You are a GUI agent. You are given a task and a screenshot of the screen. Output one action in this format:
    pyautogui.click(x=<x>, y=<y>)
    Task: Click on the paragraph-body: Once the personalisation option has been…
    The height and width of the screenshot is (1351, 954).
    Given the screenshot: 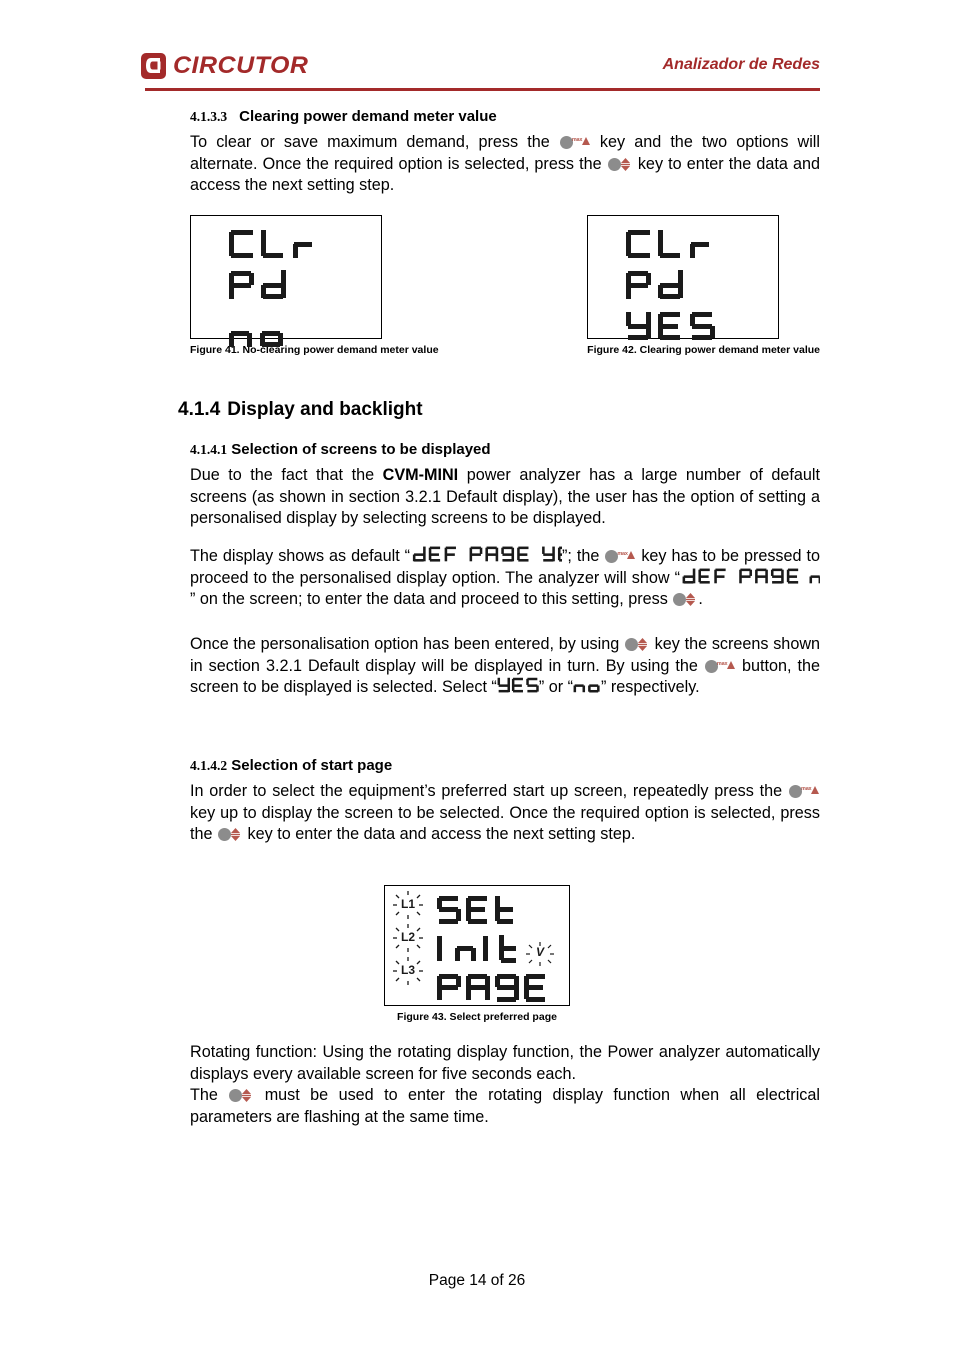 What is the action you would take?
    pyautogui.click(x=505, y=666)
    